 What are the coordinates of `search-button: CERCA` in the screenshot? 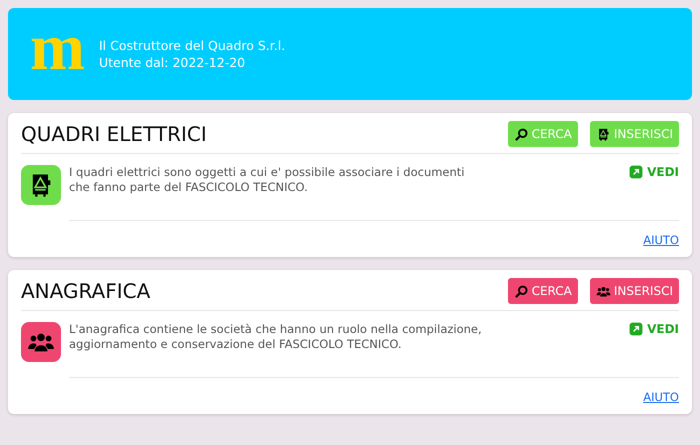 It's located at (543, 291).